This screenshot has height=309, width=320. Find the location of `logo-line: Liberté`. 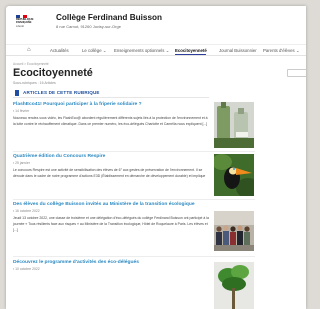

logo-line: Liberté is located at coordinates (20, 25).